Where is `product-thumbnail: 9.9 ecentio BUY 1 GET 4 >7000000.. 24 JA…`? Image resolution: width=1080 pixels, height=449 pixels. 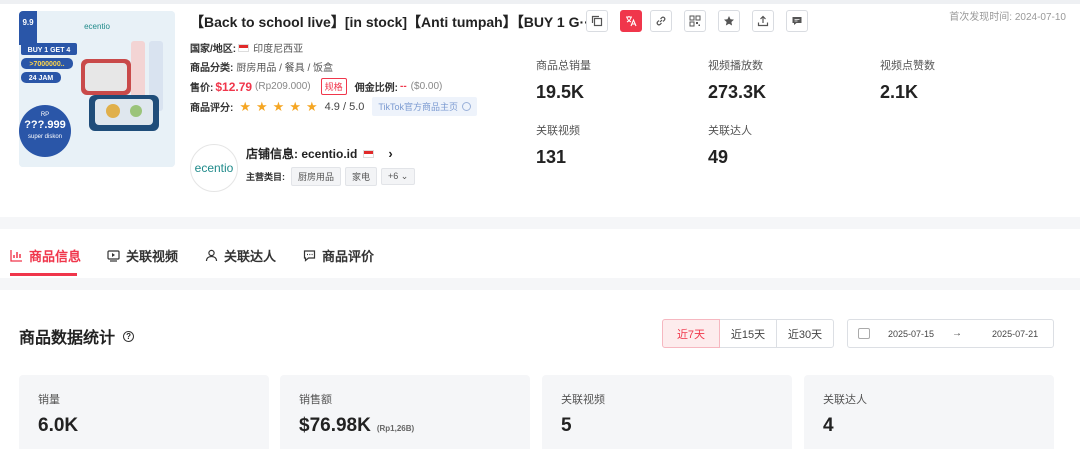 product-thumbnail: 9.9 ecentio BUY 1 GET 4 >7000000.. 24 JA… is located at coordinates (97, 89).